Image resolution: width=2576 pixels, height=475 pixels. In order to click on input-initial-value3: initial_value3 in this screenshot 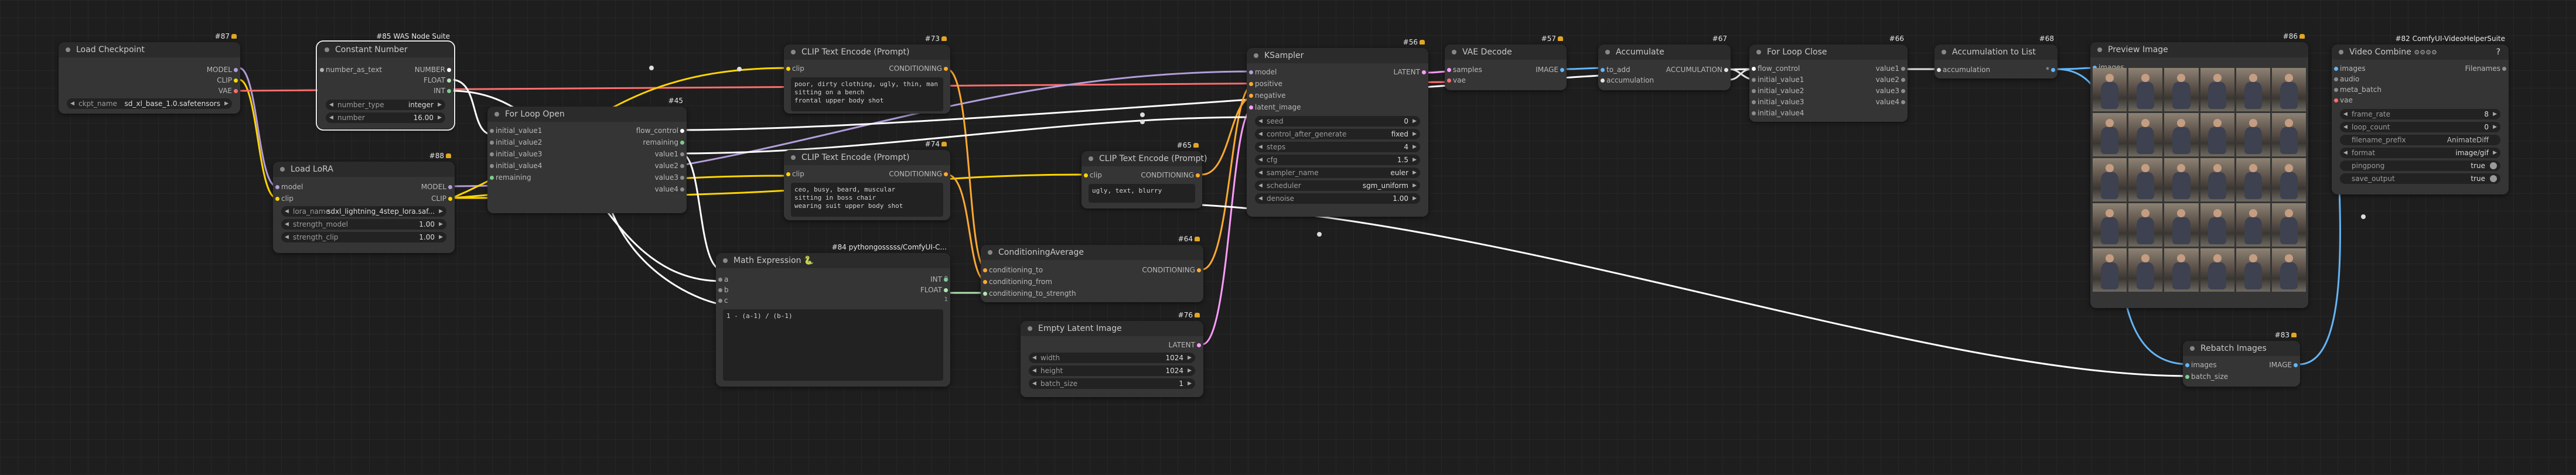, I will do `click(1777, 102)`.